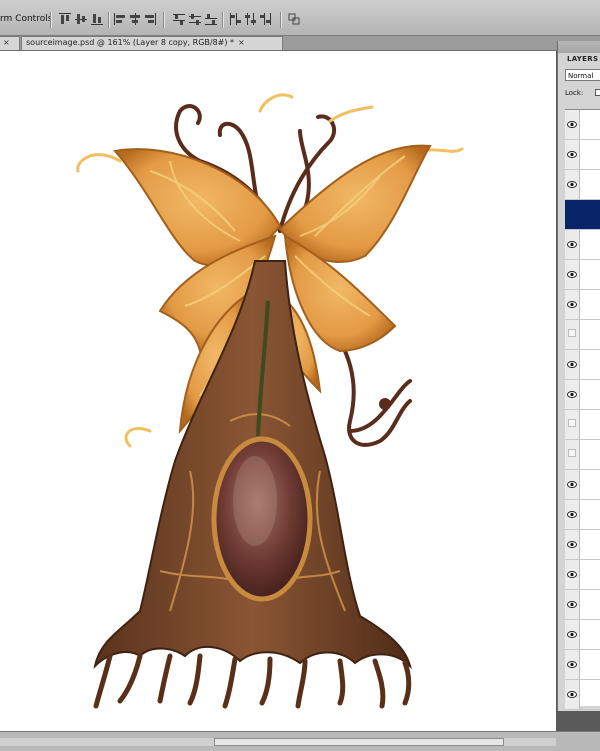 This screenshot has height=751, width=600. I want to click on distribute-top-icon, so click(179, 19).